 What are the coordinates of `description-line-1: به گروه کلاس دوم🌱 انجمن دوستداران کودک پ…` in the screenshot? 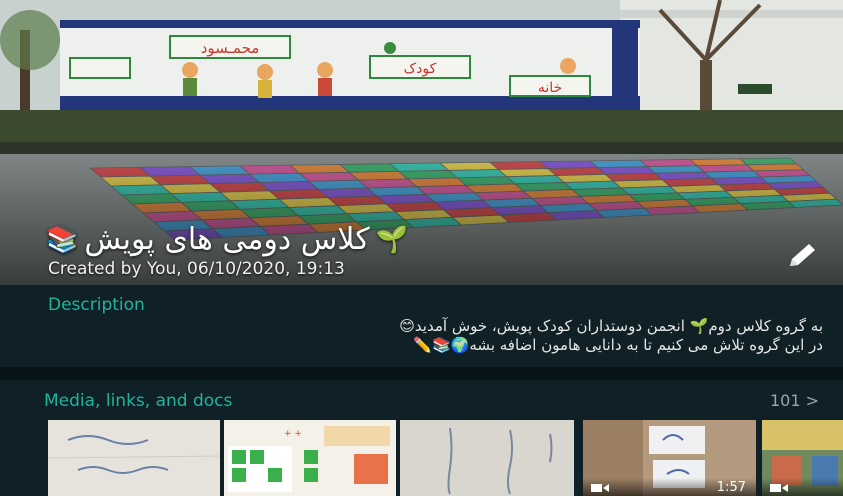 It's located at (611, 326).